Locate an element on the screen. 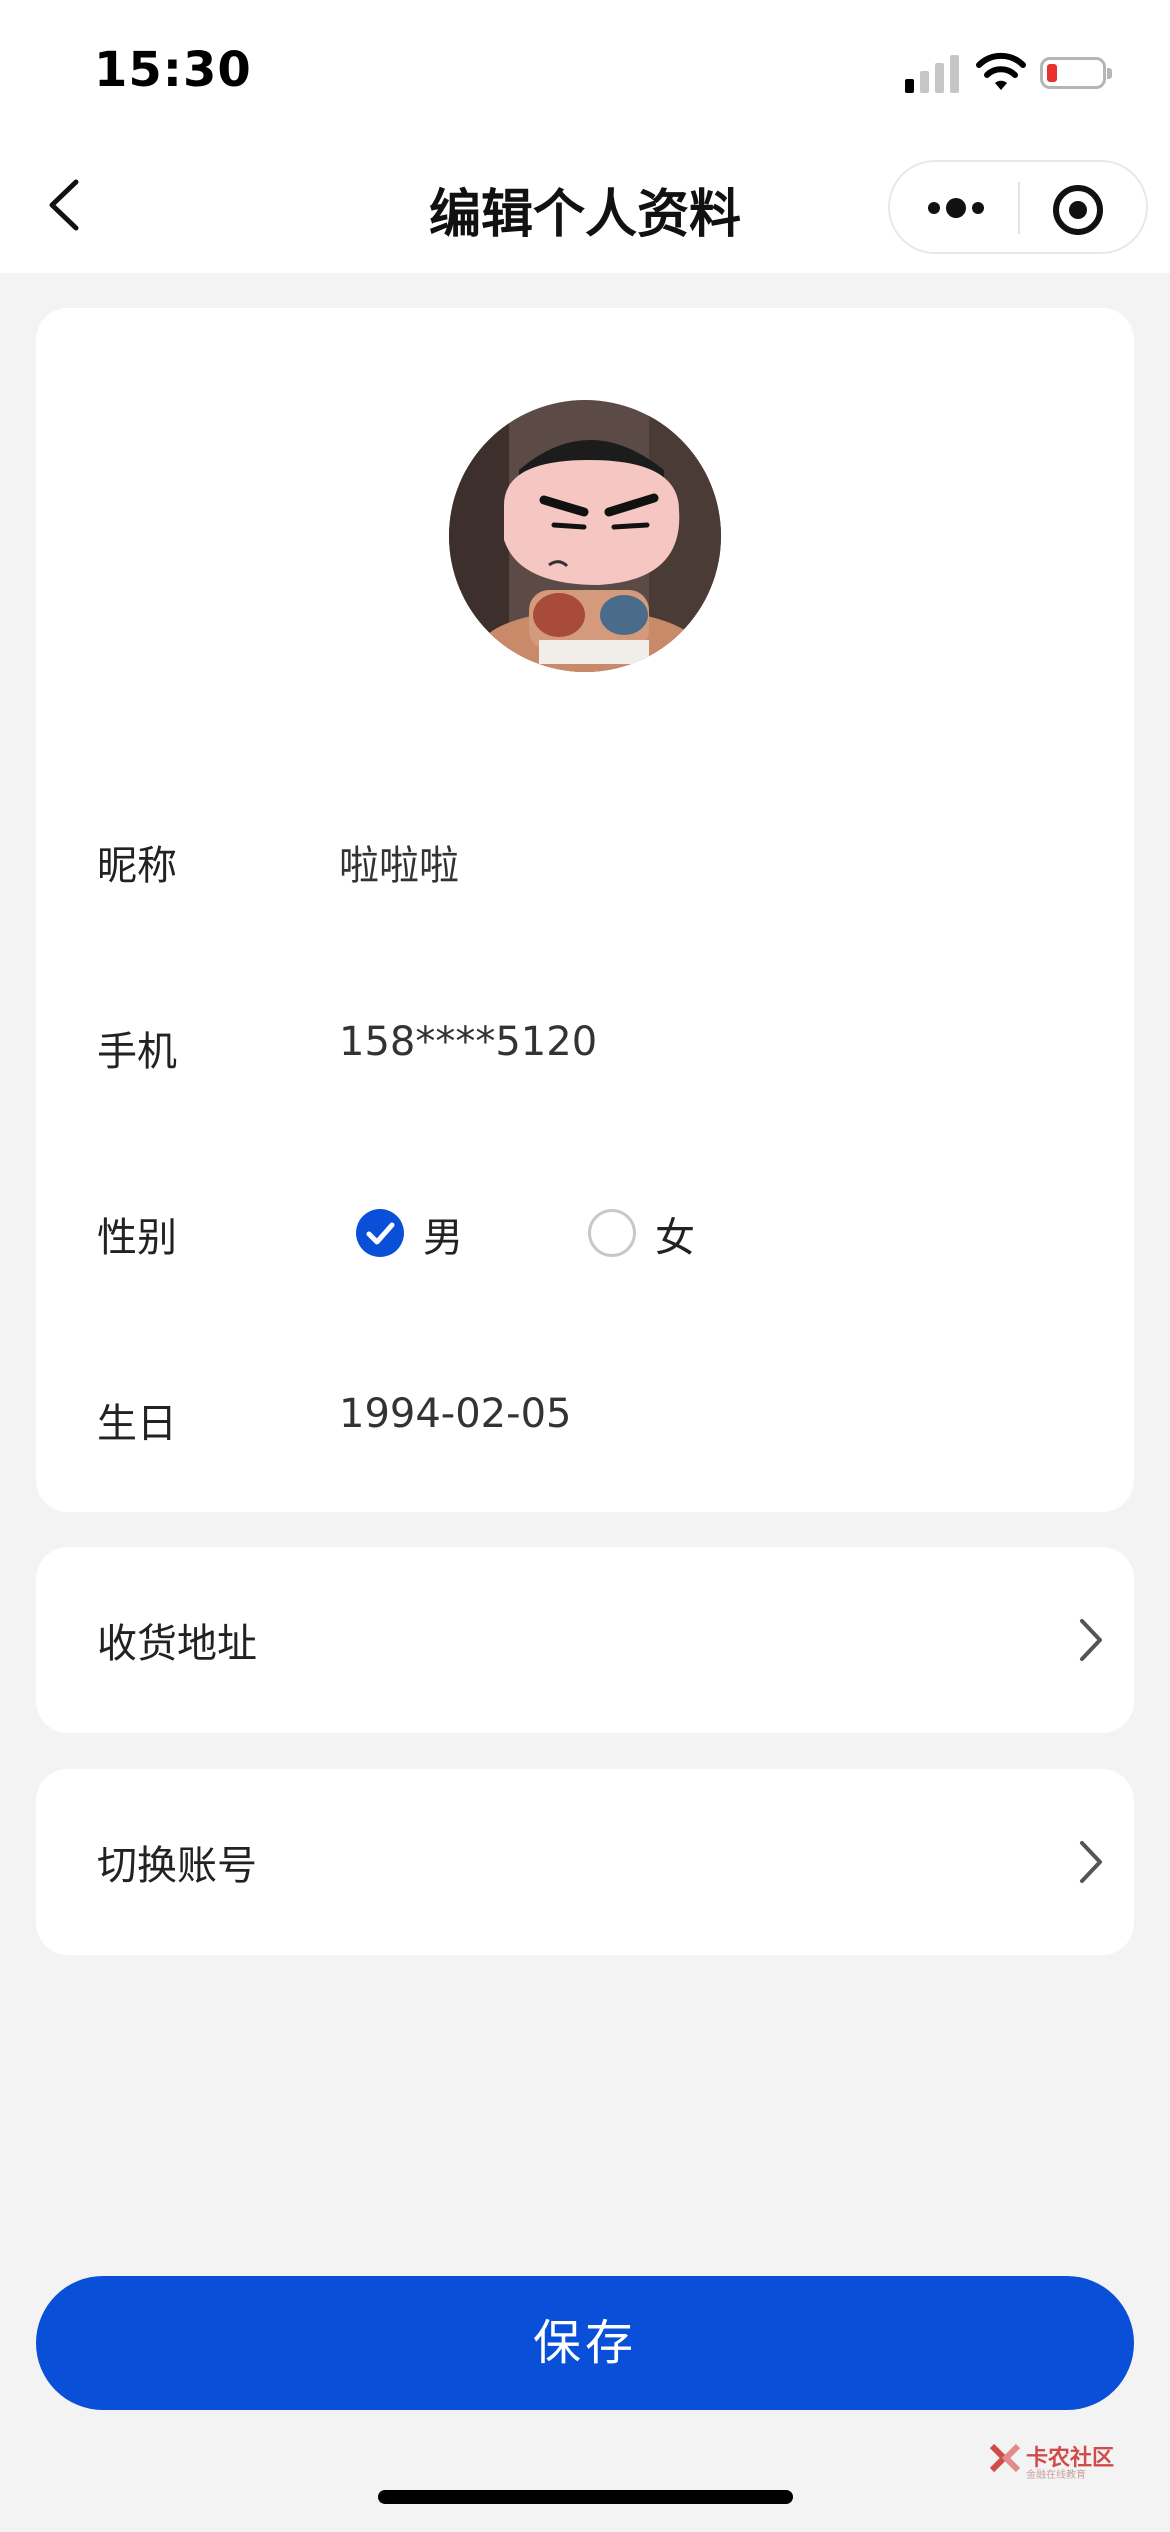  gender-female-radio is located at coordinates (612, 1233).